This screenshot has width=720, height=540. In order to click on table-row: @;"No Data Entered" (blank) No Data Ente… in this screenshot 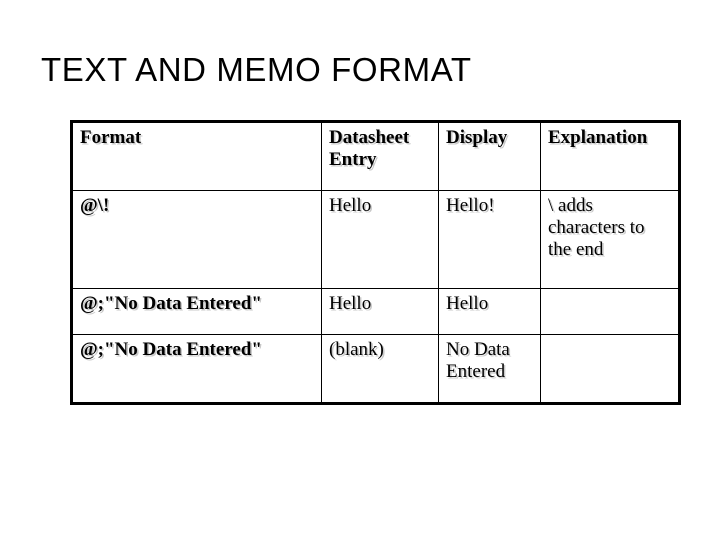, I will do `click(375, 369)`.